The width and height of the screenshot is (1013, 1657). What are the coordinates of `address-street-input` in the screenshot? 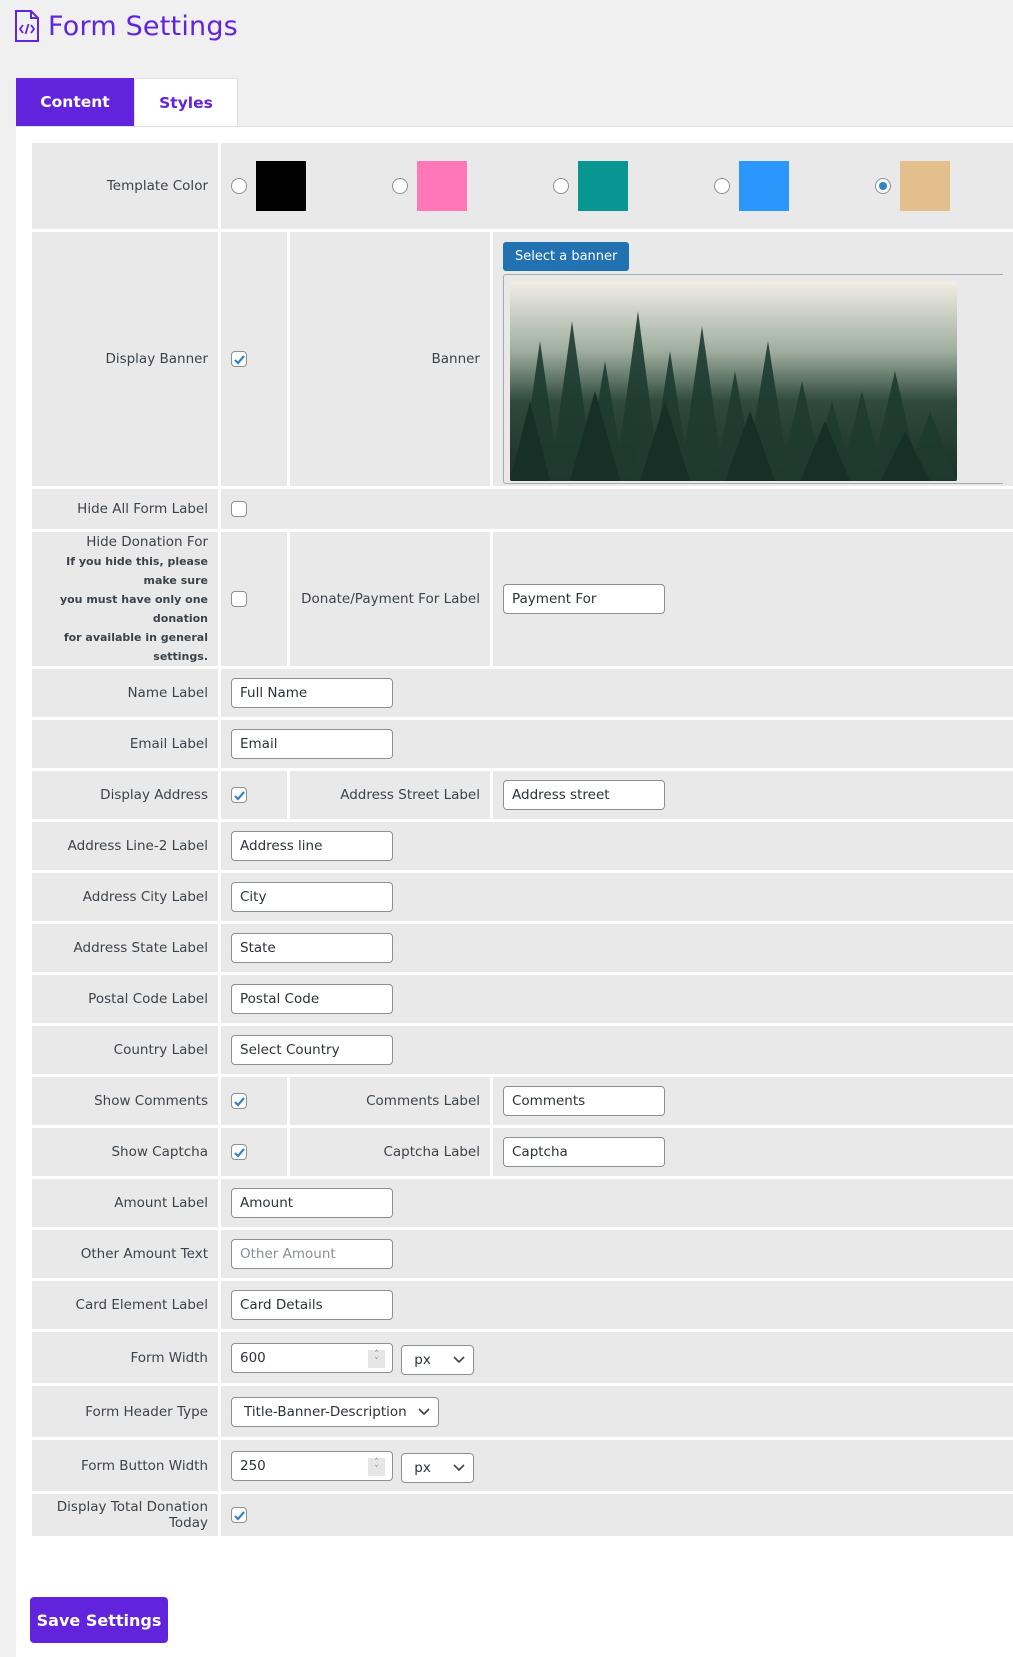 It's located at (584, 795).